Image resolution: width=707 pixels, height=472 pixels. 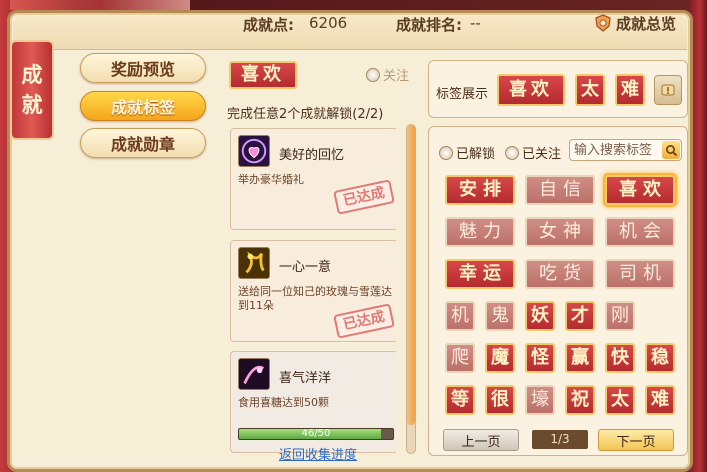 I want to click on filter-unlocked: 已解锁, so click(x=467, y=152).